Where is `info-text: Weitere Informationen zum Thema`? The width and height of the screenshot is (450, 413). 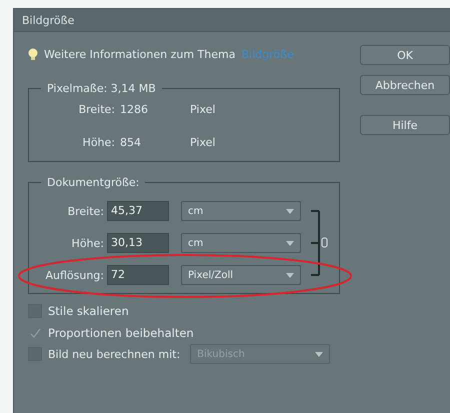
info-text: Weitere Informationen zum Thema is located at coordinates (140, 54).